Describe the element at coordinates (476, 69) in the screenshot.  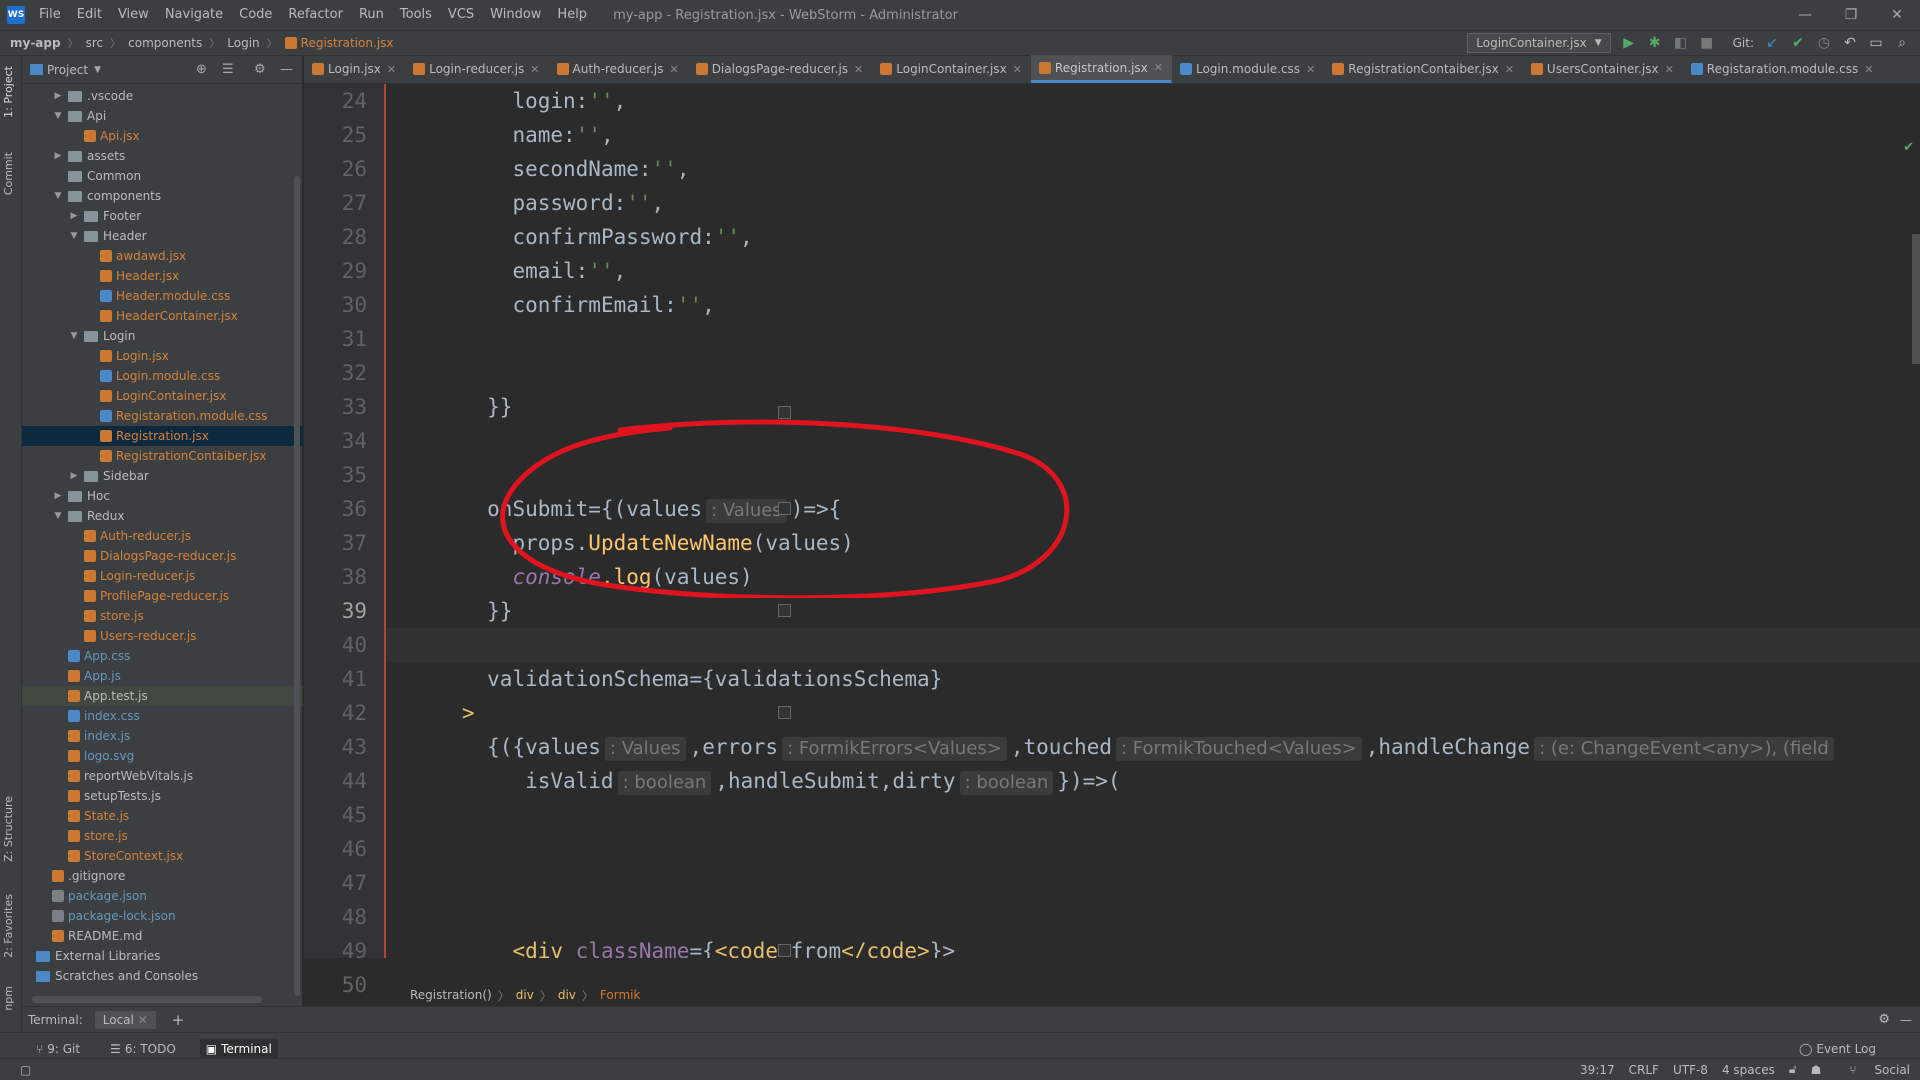
I see `editor-tab: Login-reducer.js ✕` at that location.